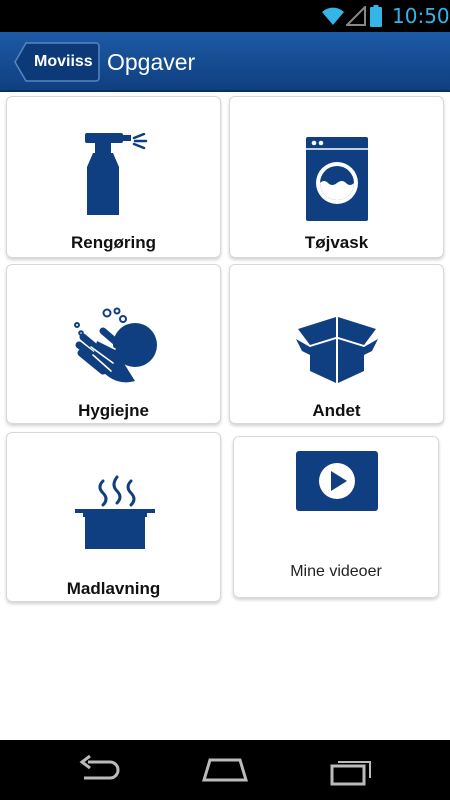 The height and width of the screenshot is (800, 450). I want to click on washing-machine-icon, so click(337, 179).